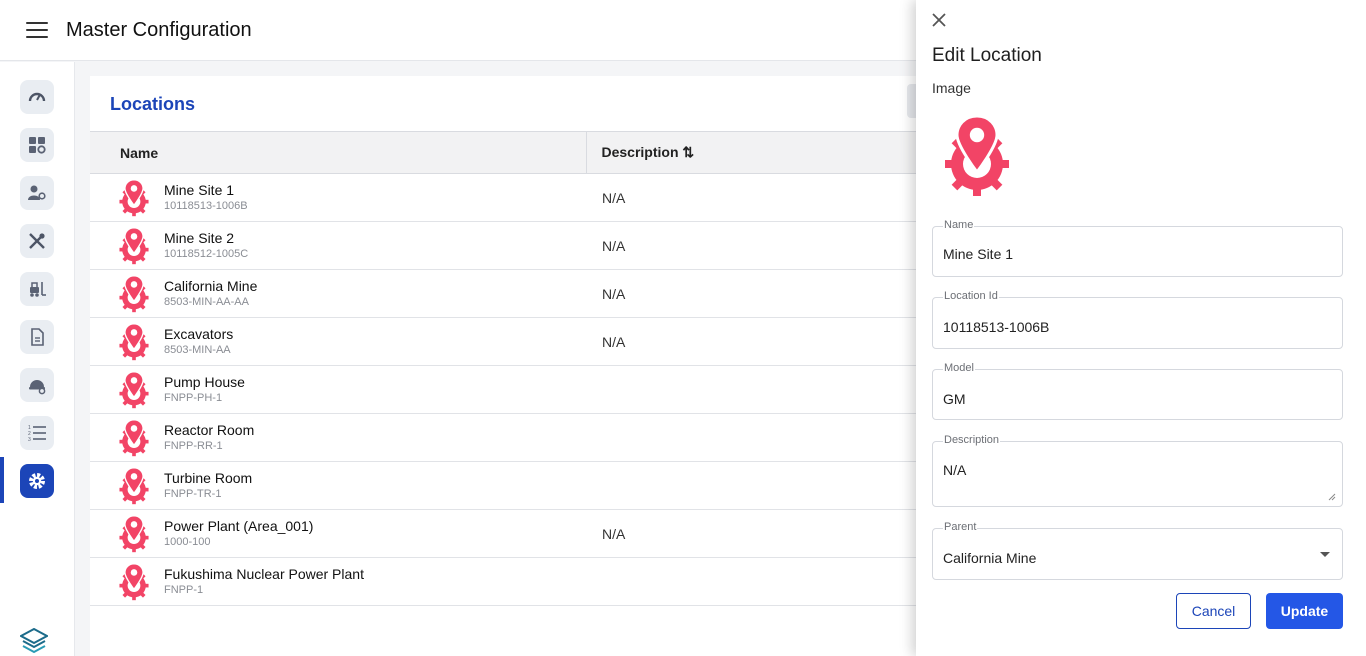 The height and width of the screenshot is (656, 1366). I want to click on table-row: Excavators 8503-MIN-AA N/A, so click(503, 341).